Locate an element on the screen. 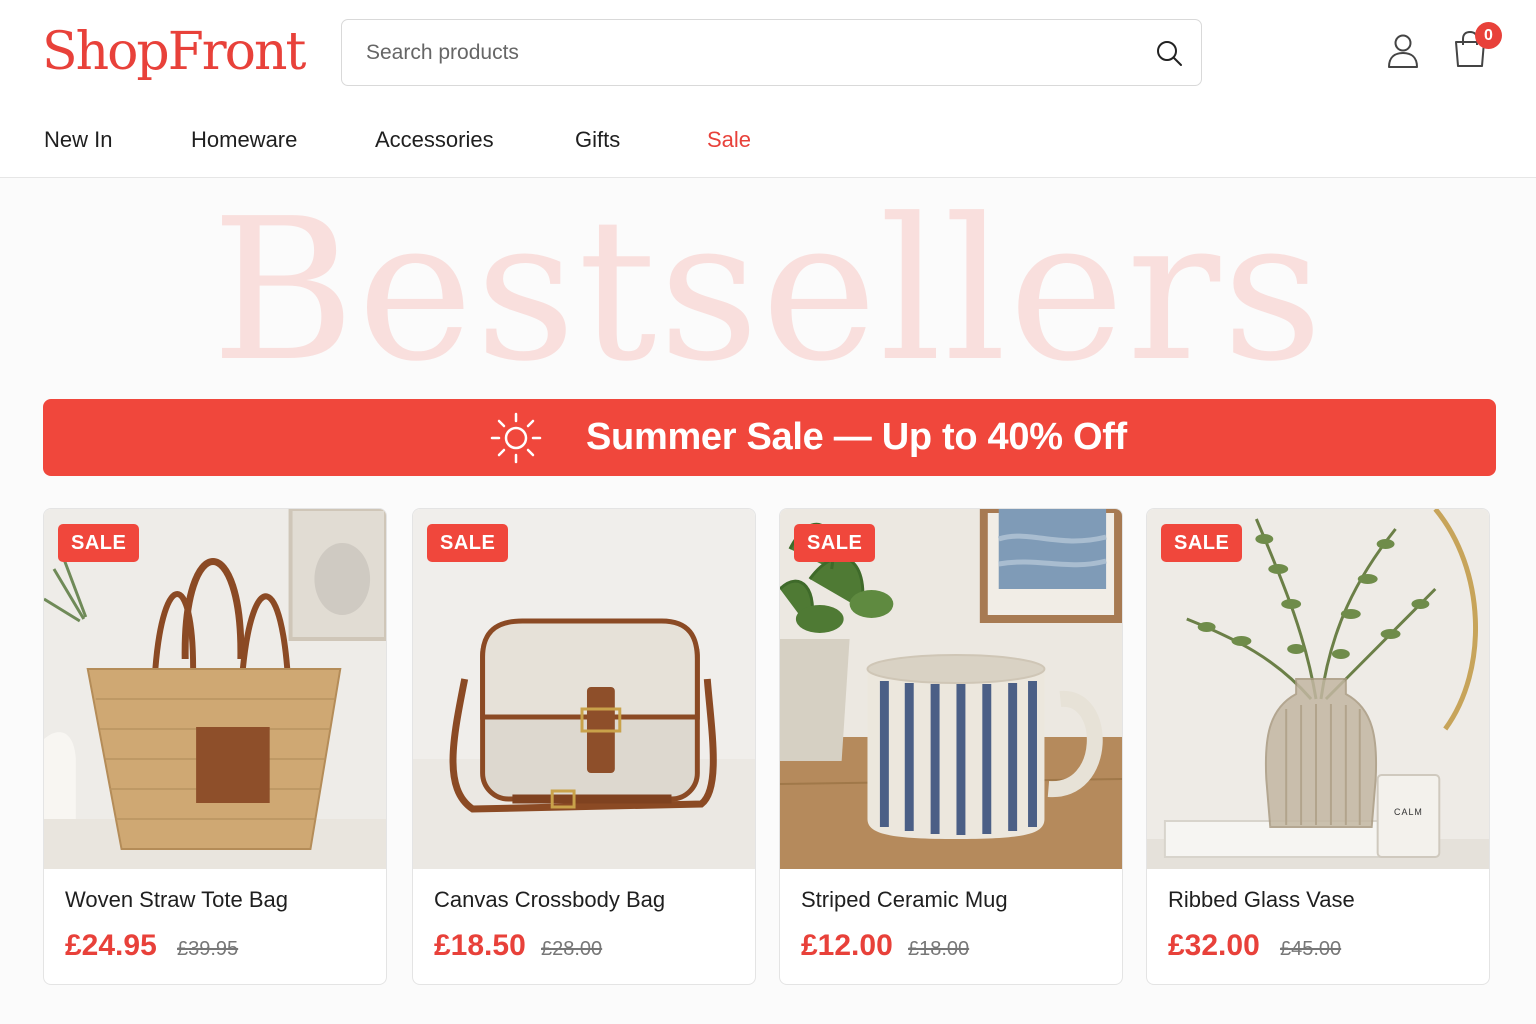 The height and width of the screenshot is (1024, 1536). summer-sale-banner: Summer Sale — Up to 40% Off is located at coordinates (769, 437).